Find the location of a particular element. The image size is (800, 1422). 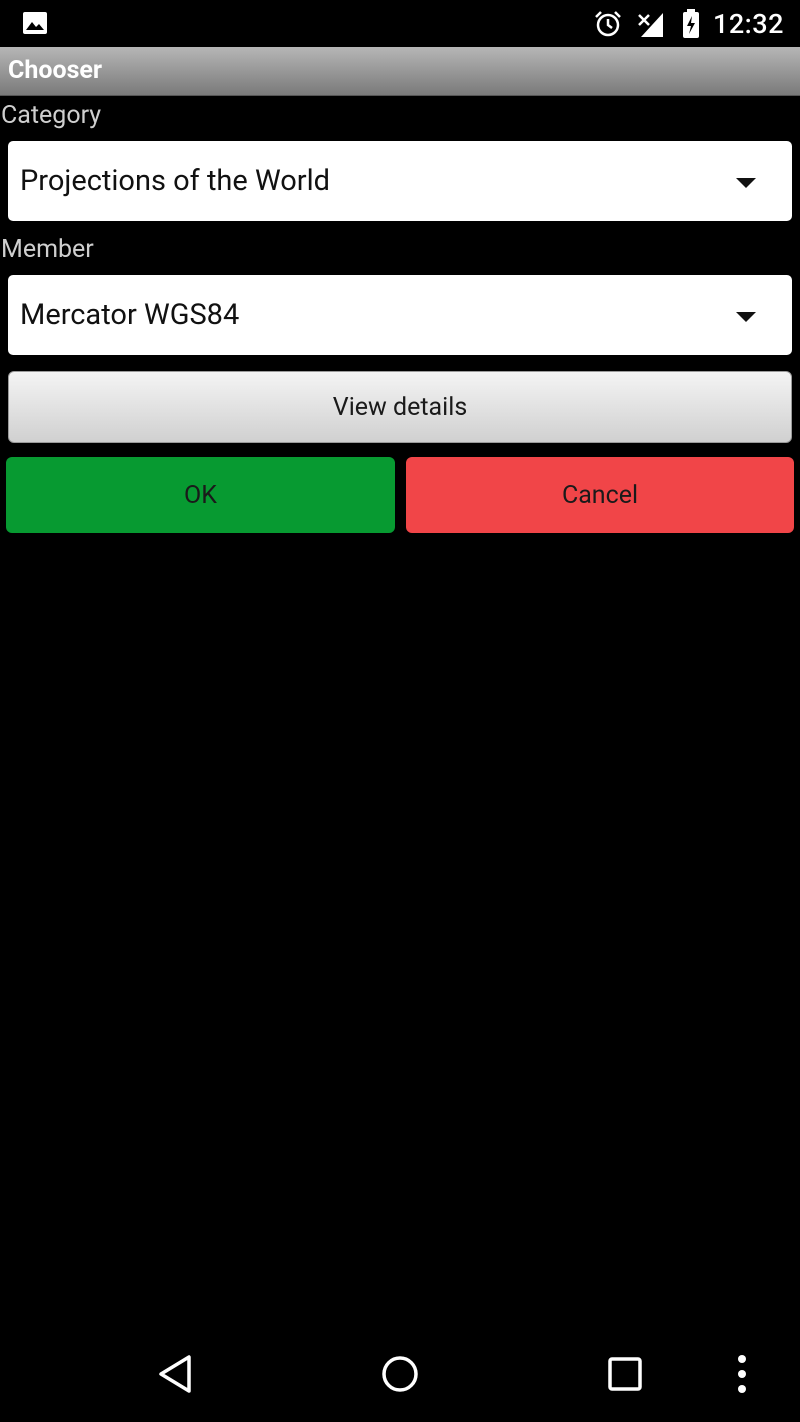

home-button is located at coordinates (400, 1374).